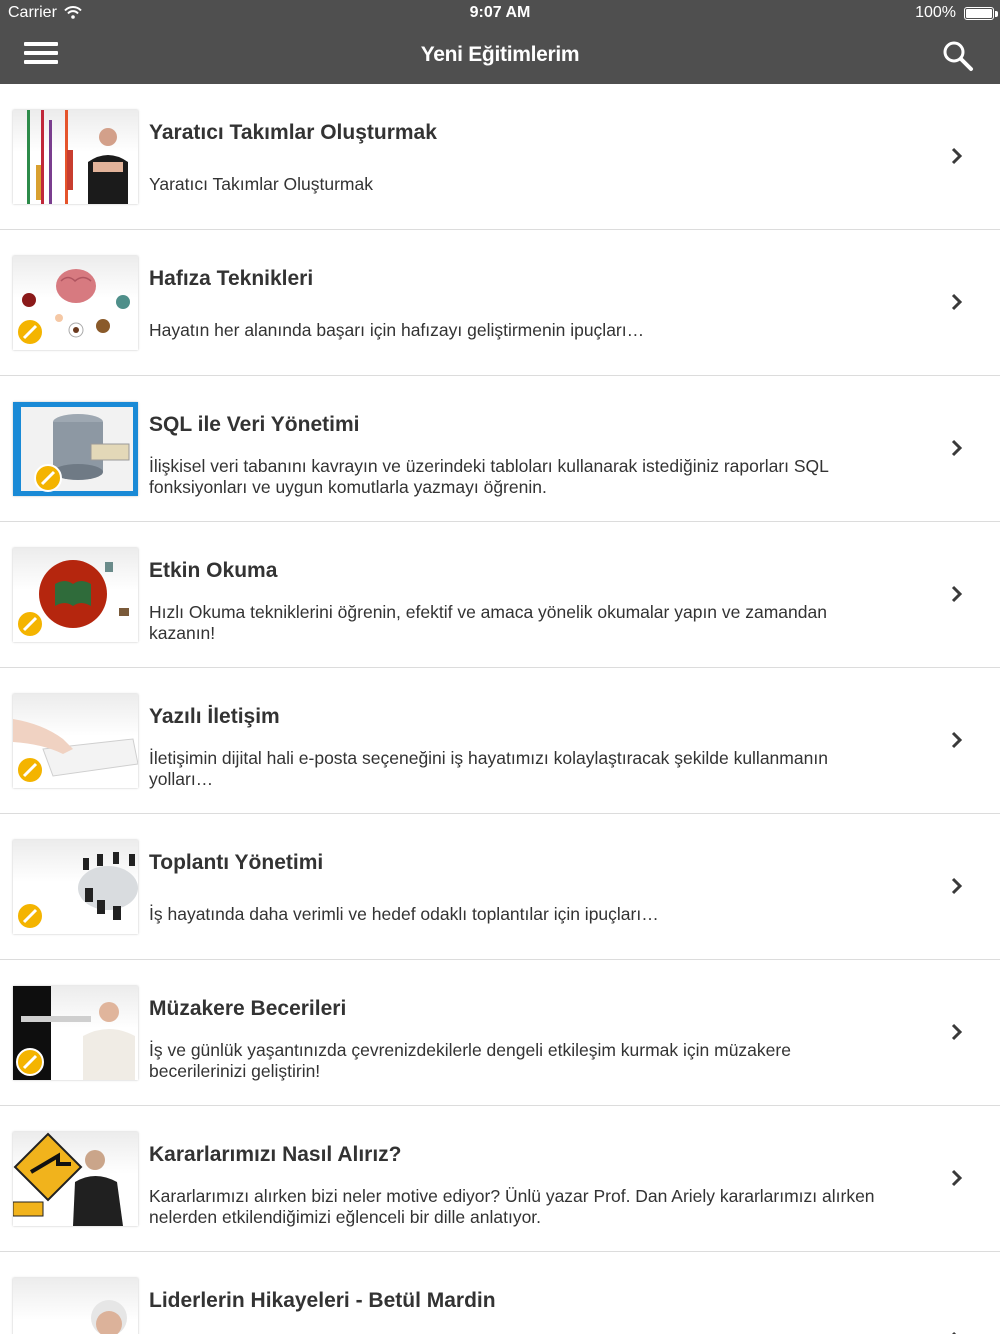  I want to click on battery-tip, so click(996, 14).